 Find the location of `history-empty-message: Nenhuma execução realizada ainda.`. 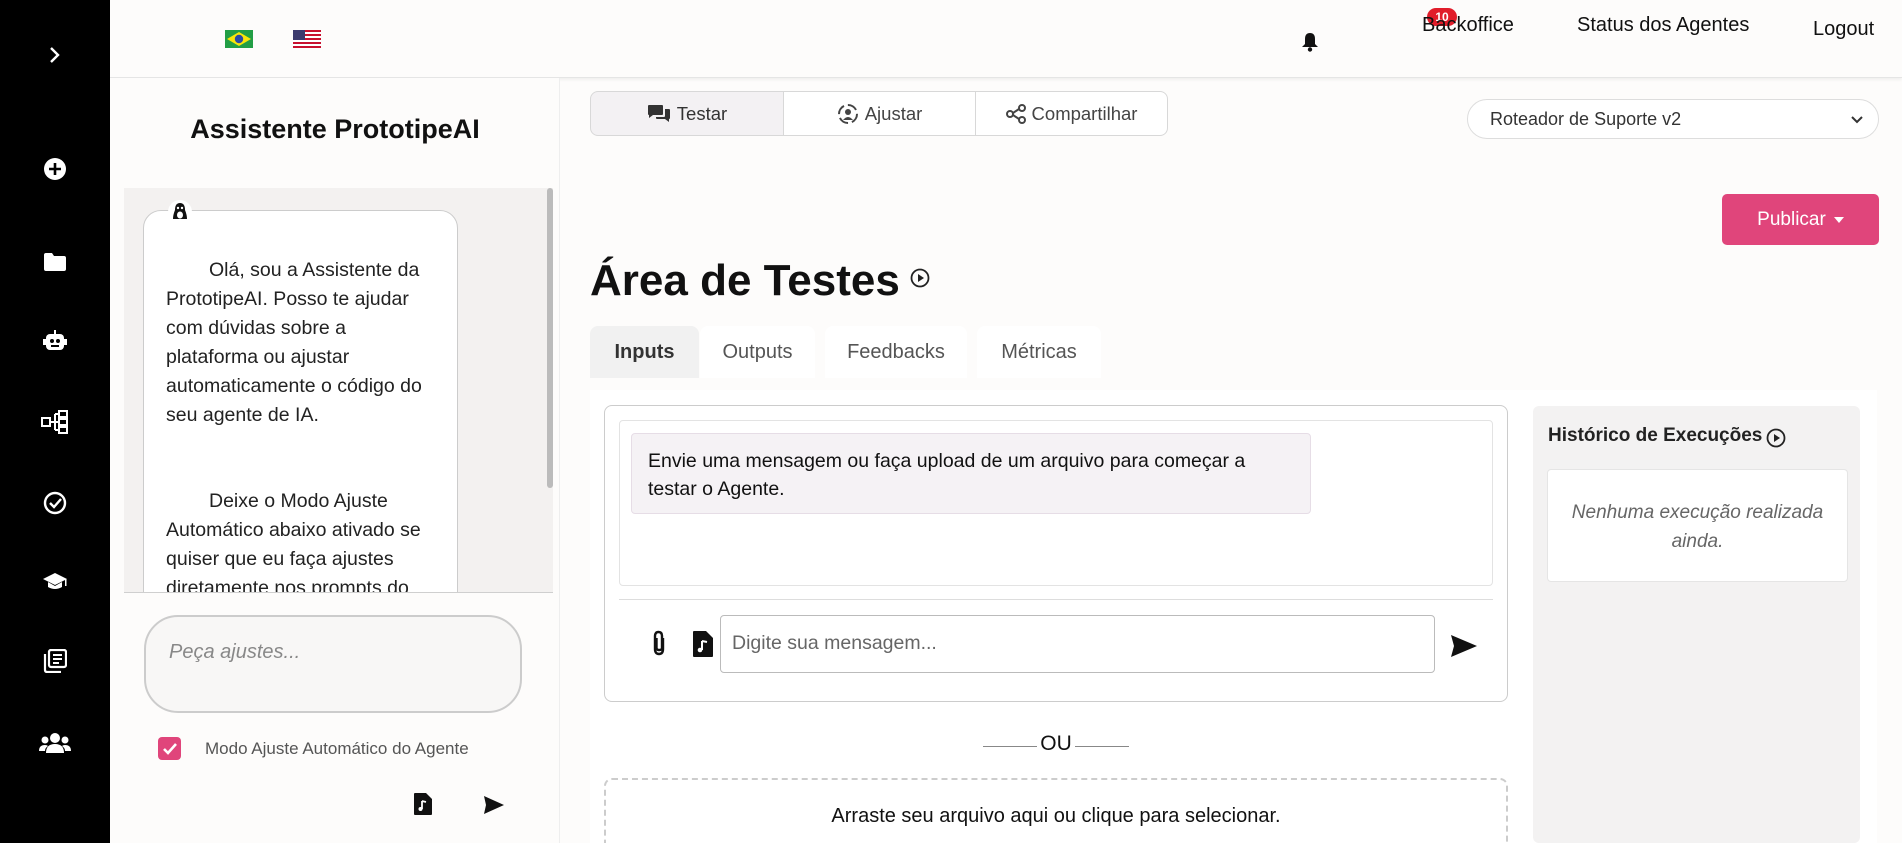

history-empty-message: Nenhuma execução realizada ainda. is located at coordinates (1697, 525).